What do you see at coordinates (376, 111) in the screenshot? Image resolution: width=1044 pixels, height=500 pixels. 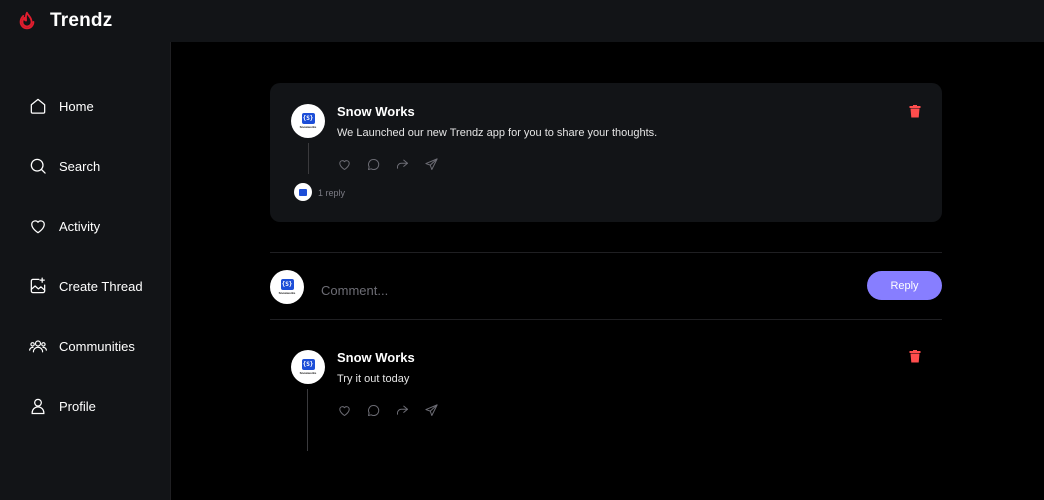 I see `thread-author: Snow Works` at bounding box center [376, 111].